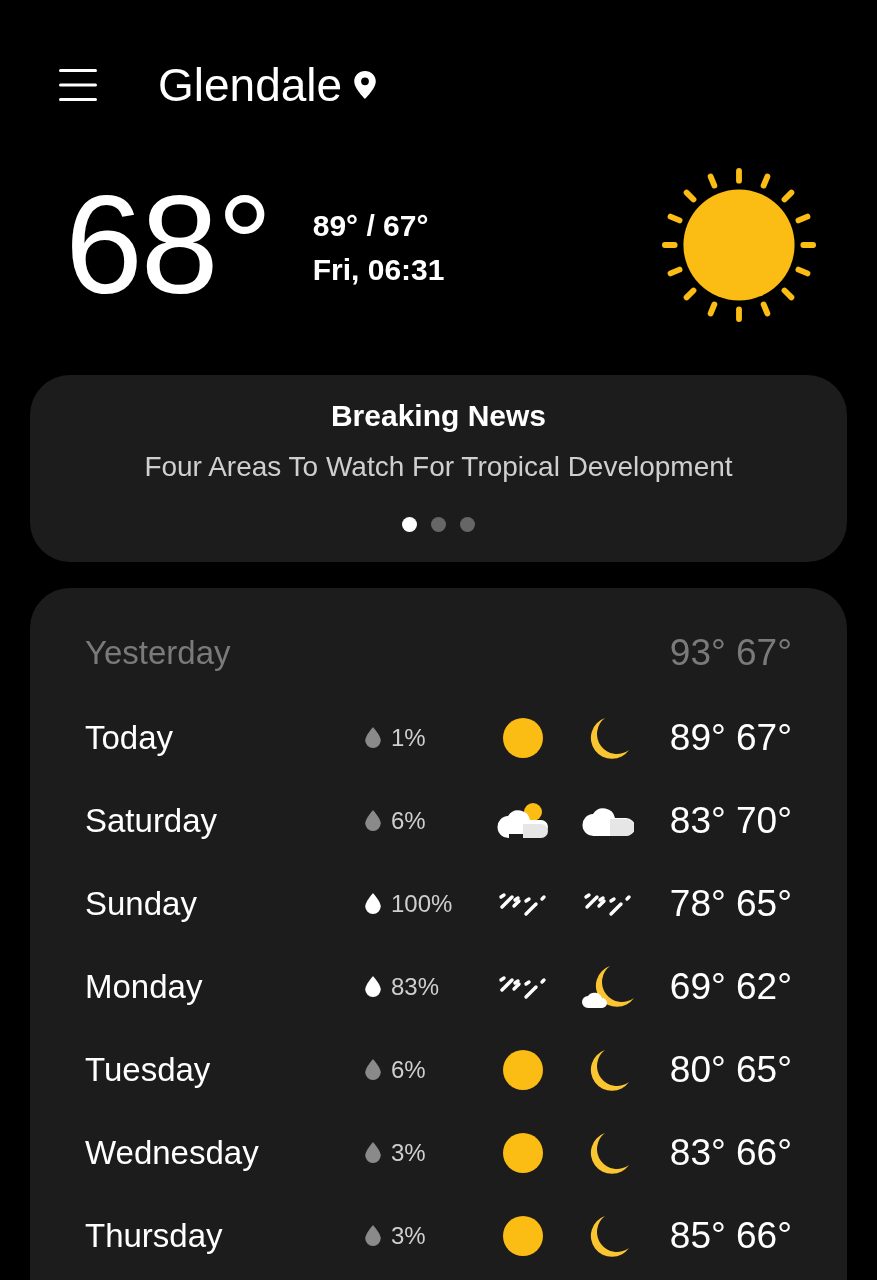 The image size is (877, 1280). I want to click on current-temperature: 68°, so click(168, 245).